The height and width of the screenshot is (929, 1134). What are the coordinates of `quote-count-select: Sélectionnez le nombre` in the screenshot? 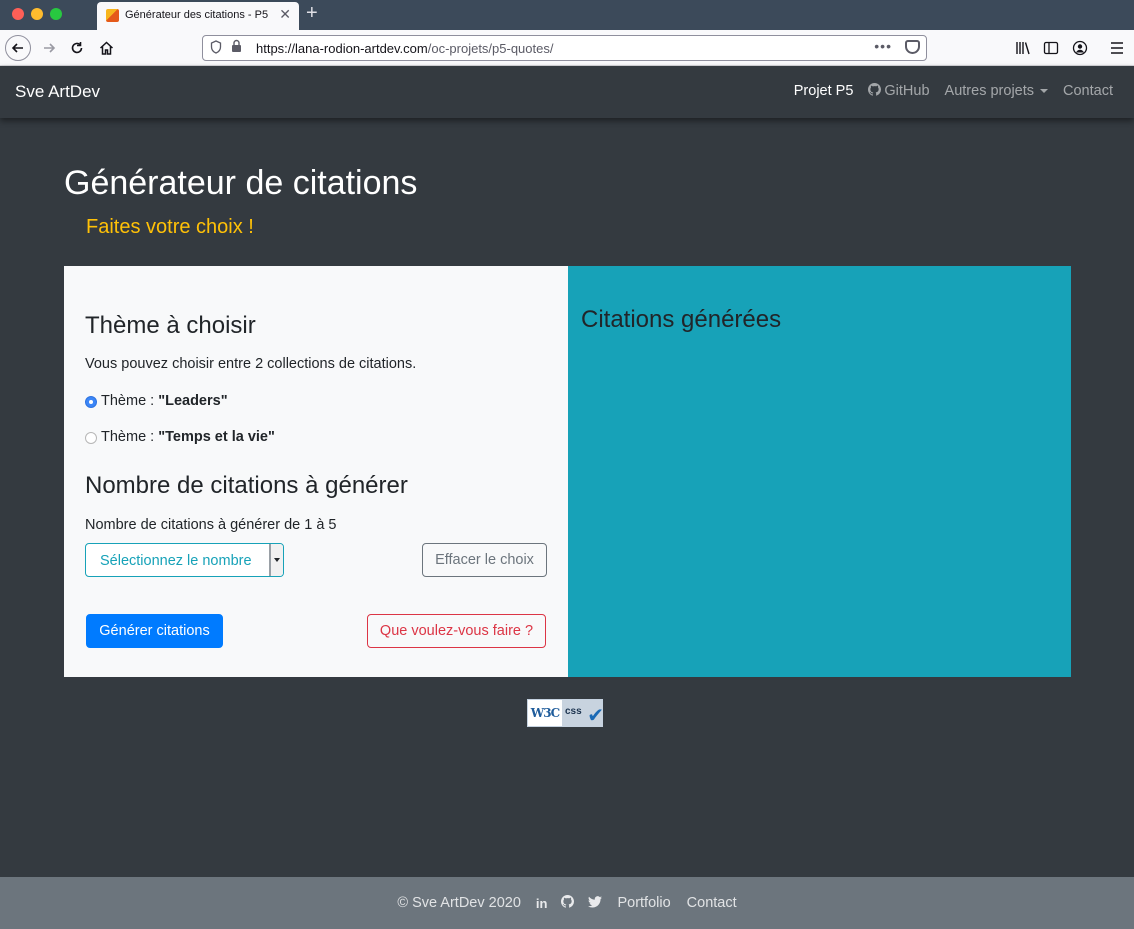 It's located at (184, 560).